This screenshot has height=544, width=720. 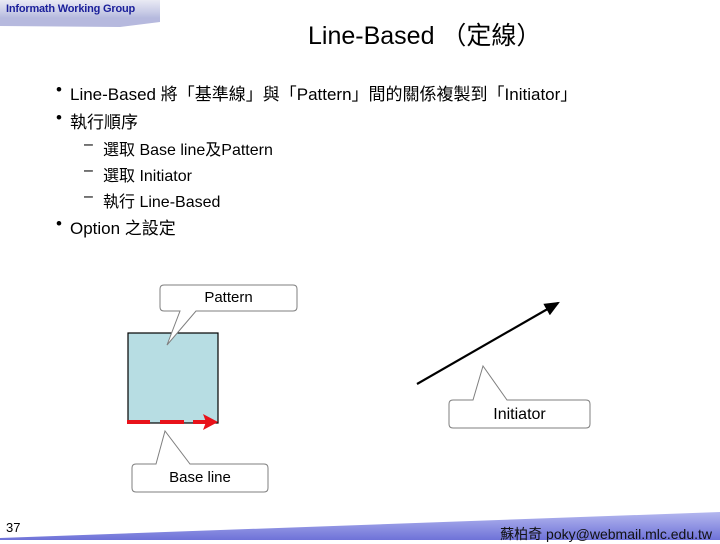 I want to click on pattern-callout-label: Pattern, so click(x=228, y=297).